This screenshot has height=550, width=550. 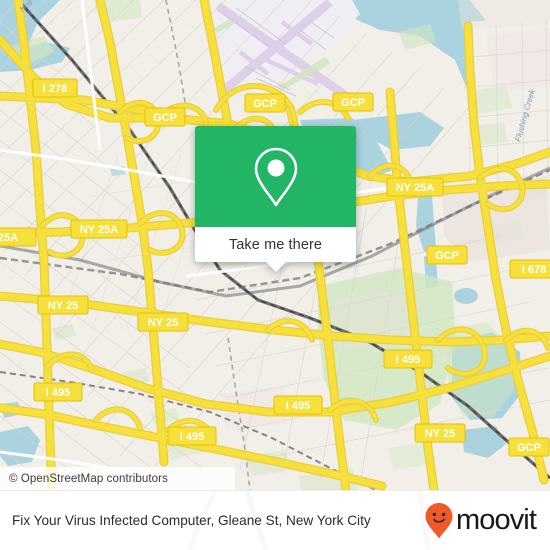 I want to click on shield-gcp-1: GCP, so click(x=165, y=117).